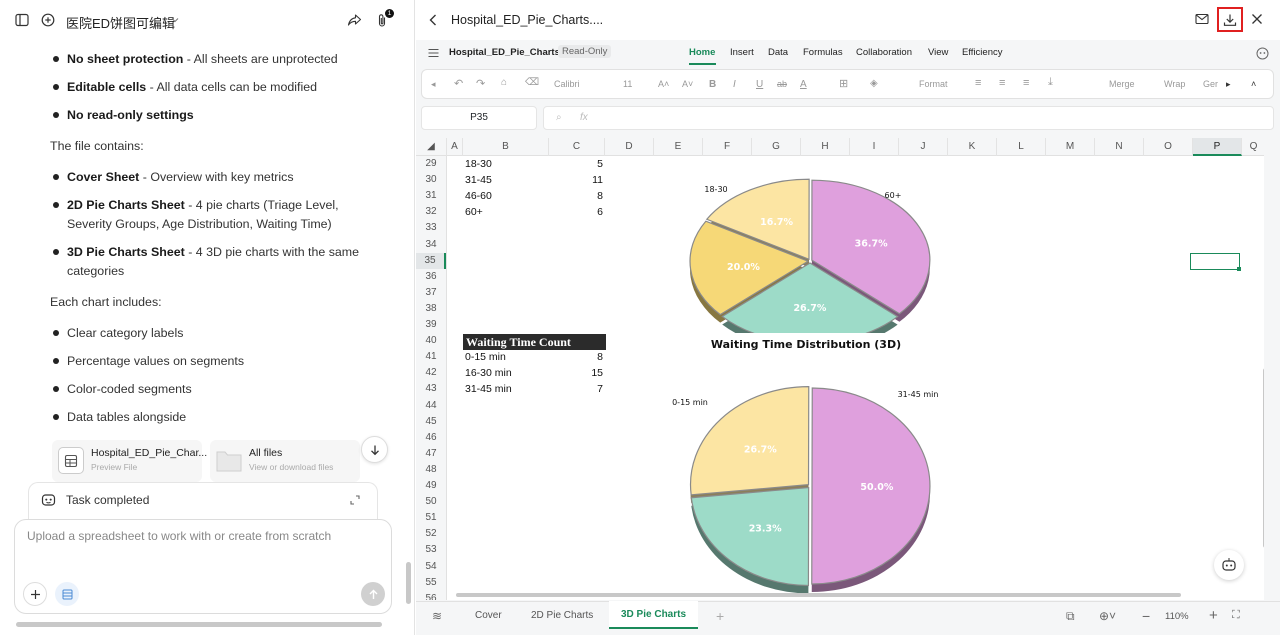 The height and width of the screenshot is (635, 1280). Describe the element at coordinates (431, 245) in the screenshot. I see `row-header-34: 34` at that location.